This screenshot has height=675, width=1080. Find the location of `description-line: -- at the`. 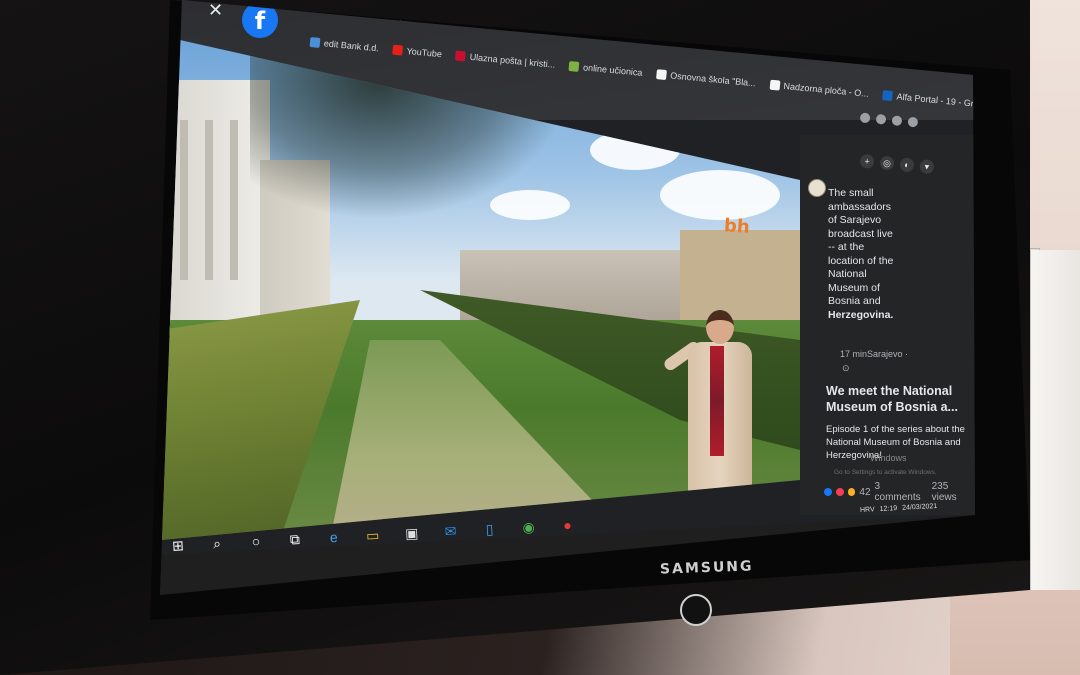

description-line: -- at the is located at coordinates (846, 247).